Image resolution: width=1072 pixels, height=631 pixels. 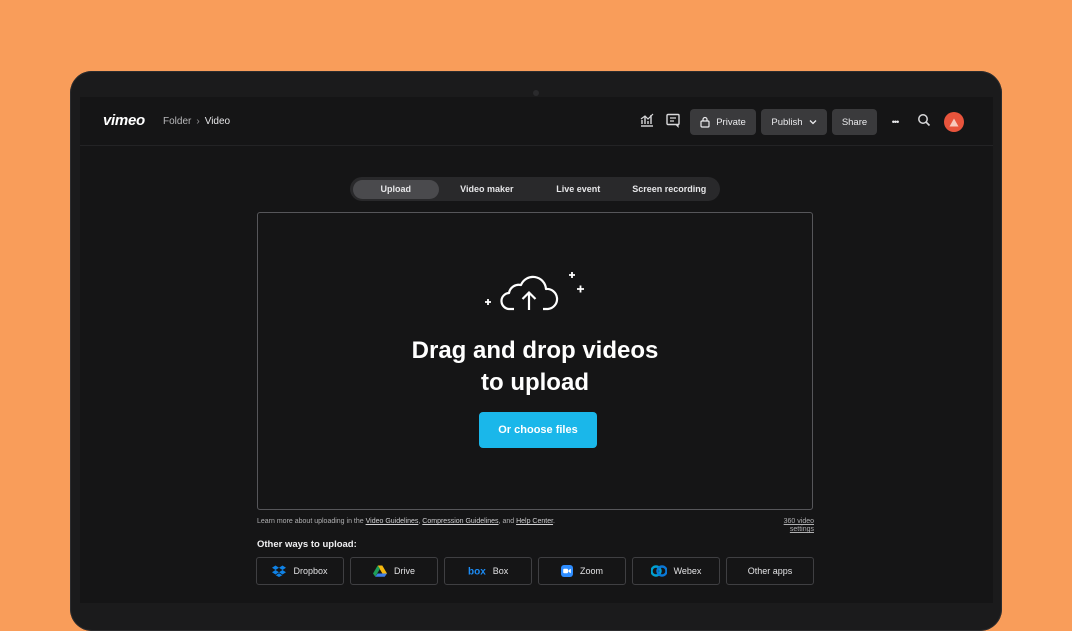 What do you see at coordinates (279, 571) in the screenshot?
I see `dropbox-icon` at bounding box center [279, 571].